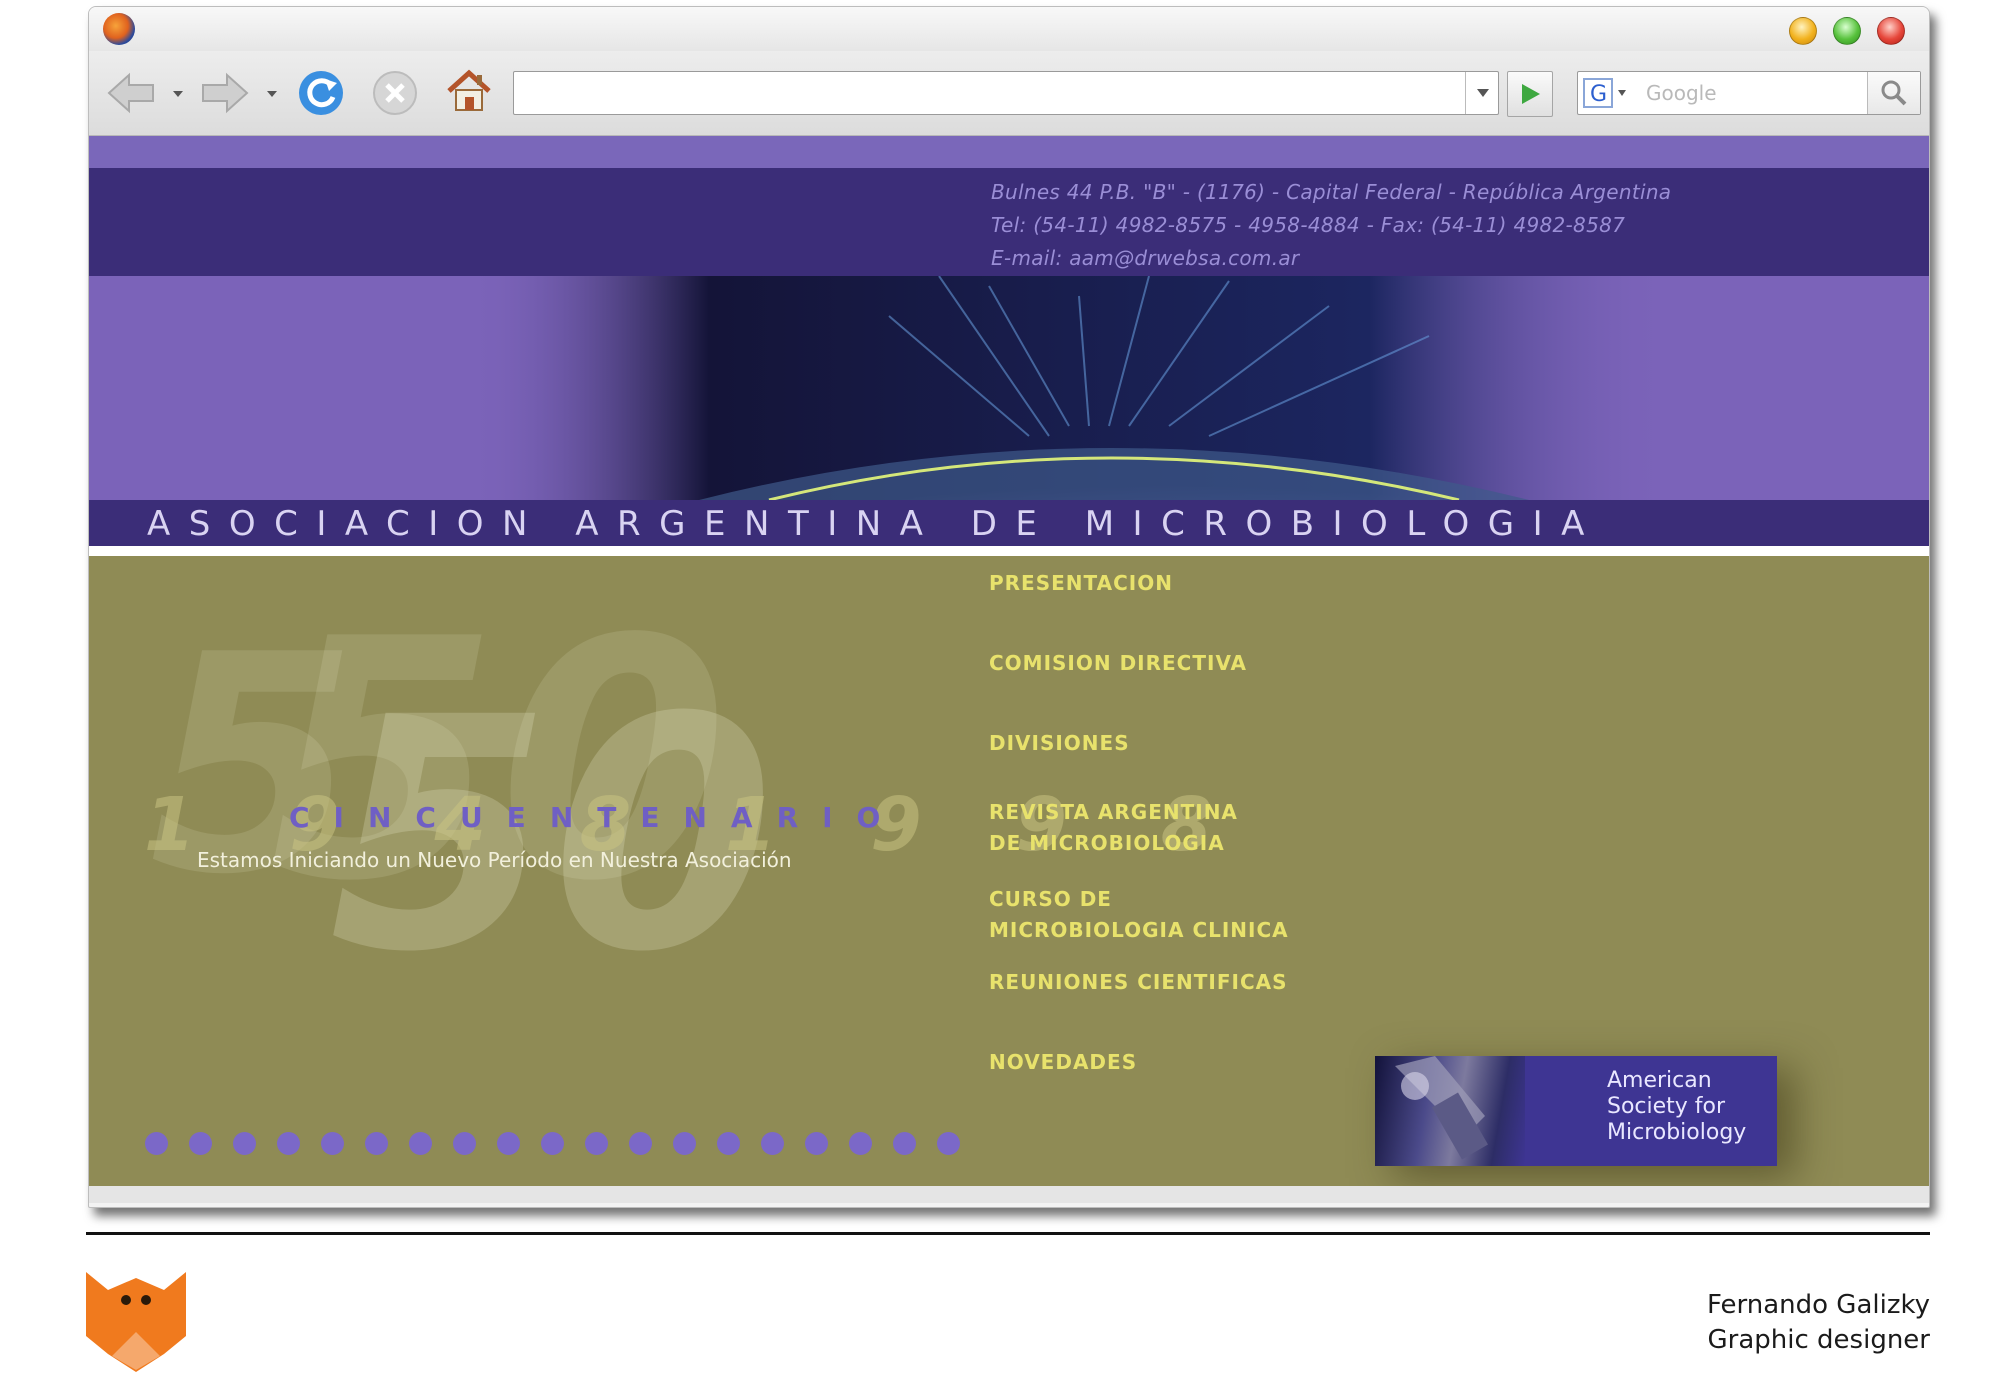 The width and height of the screenshot is (2000, 1388). I want to click on go-button, so click(1530, 94).